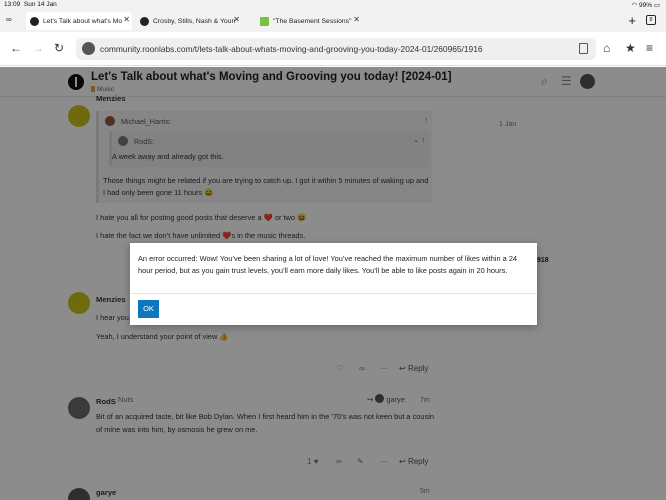  Describe the element at coordinates (148, 309) in the screenshot. I see `ok-button: OK` at that location.